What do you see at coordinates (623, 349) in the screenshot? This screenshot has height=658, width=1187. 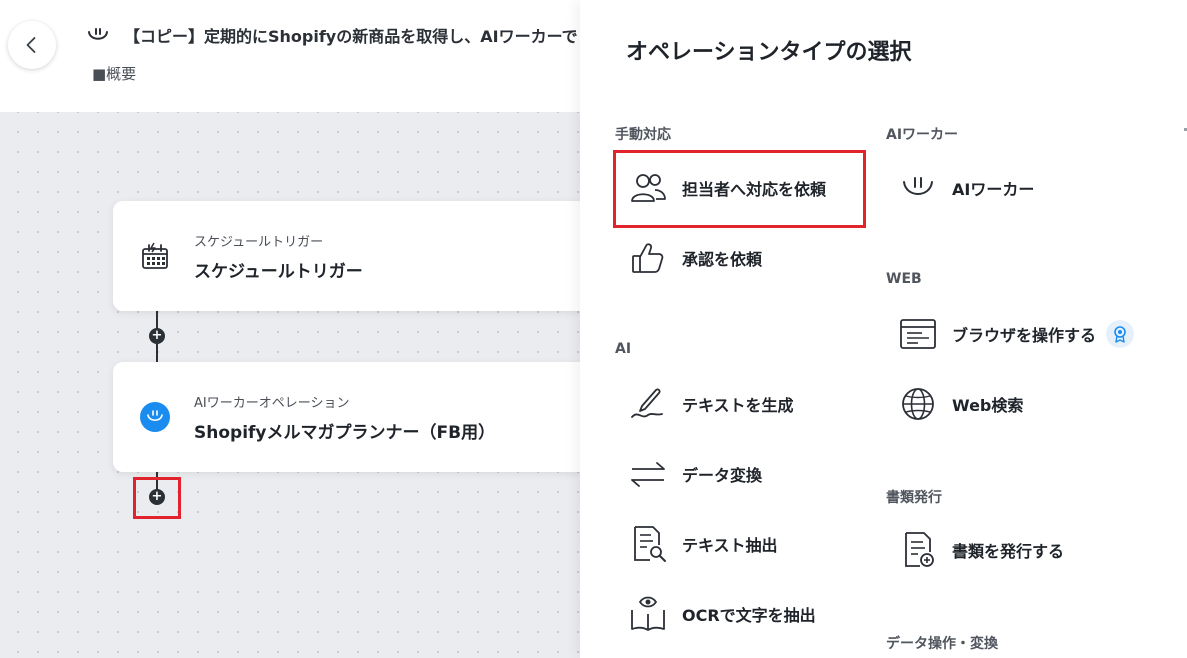 I see `section-label-ai: AI` at bounding box center [623, 349].